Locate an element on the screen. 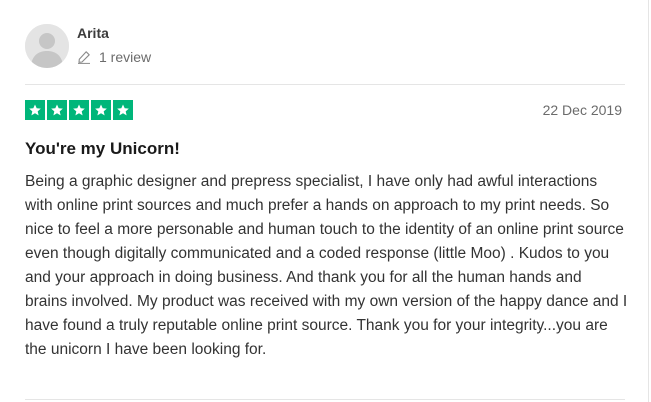 The width and height of the screenshot is (651, 402). review-title: You're my Unicorn! is located at coordinates (102, 149).